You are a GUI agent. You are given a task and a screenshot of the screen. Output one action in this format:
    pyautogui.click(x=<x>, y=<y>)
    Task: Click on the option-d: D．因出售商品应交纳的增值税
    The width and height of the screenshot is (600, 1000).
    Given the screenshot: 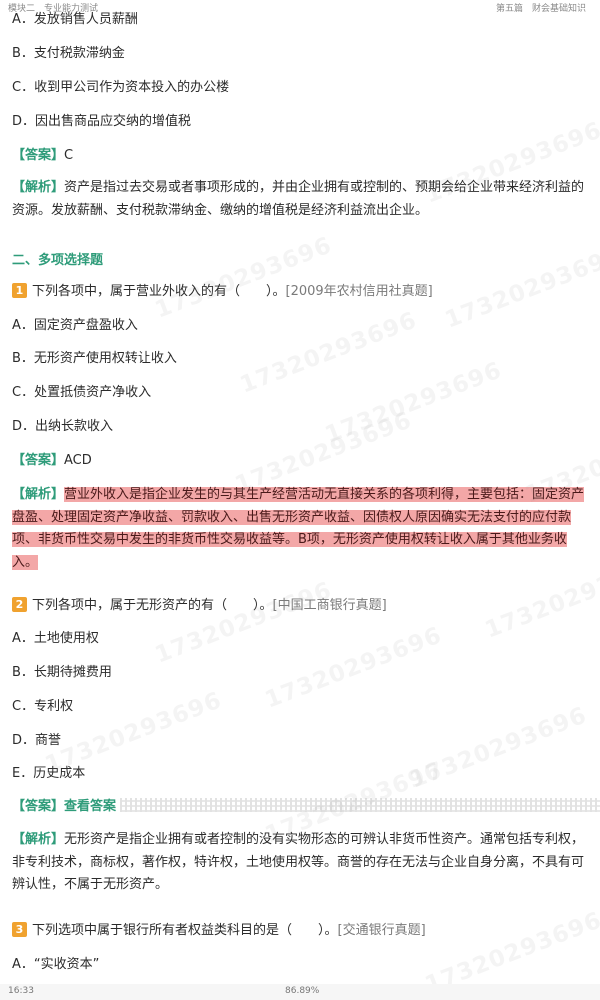 What is the action you would take?
    pyautogui.click(x=102, y=121)
    